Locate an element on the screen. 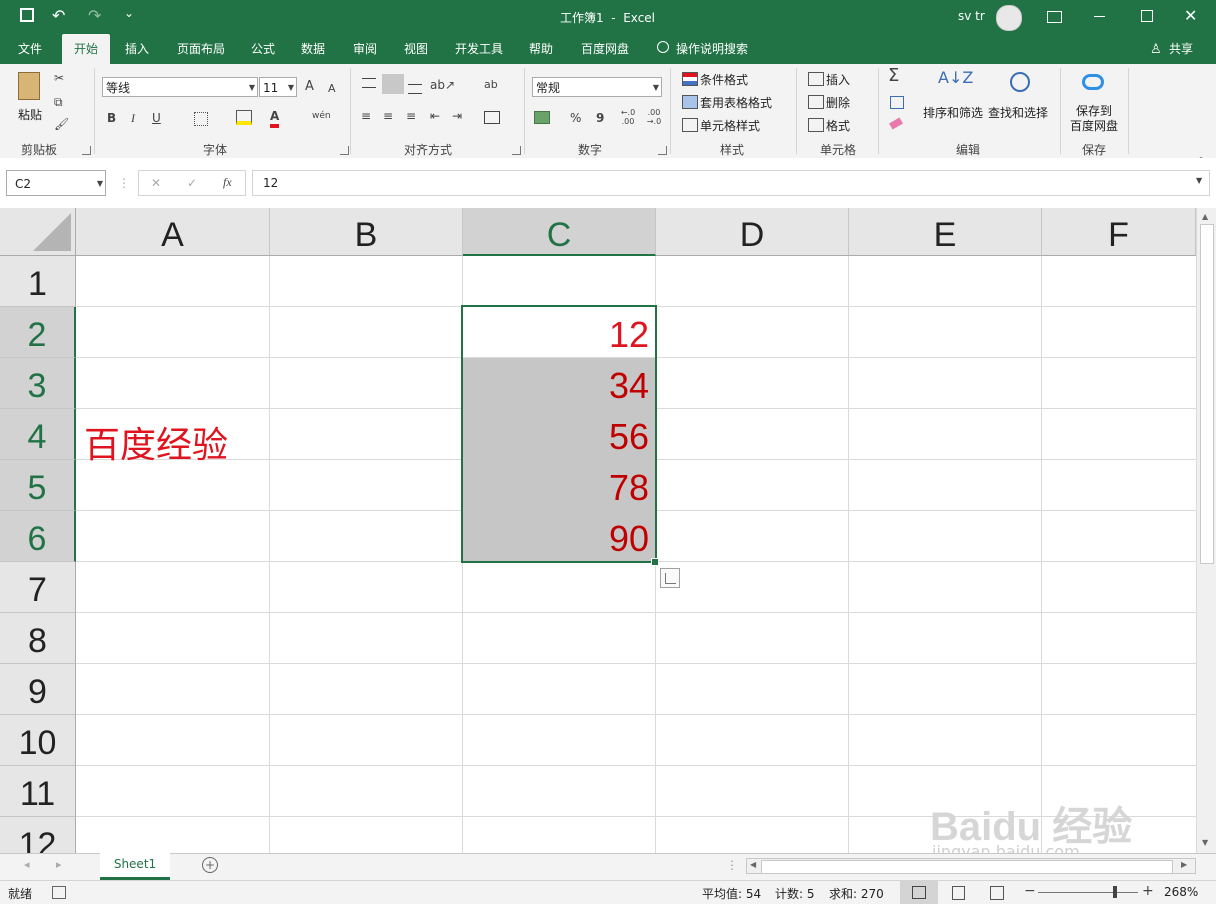 This screenshot has width=1216, height=904. page-layout-view-icon is located at coordinates (958, 893).